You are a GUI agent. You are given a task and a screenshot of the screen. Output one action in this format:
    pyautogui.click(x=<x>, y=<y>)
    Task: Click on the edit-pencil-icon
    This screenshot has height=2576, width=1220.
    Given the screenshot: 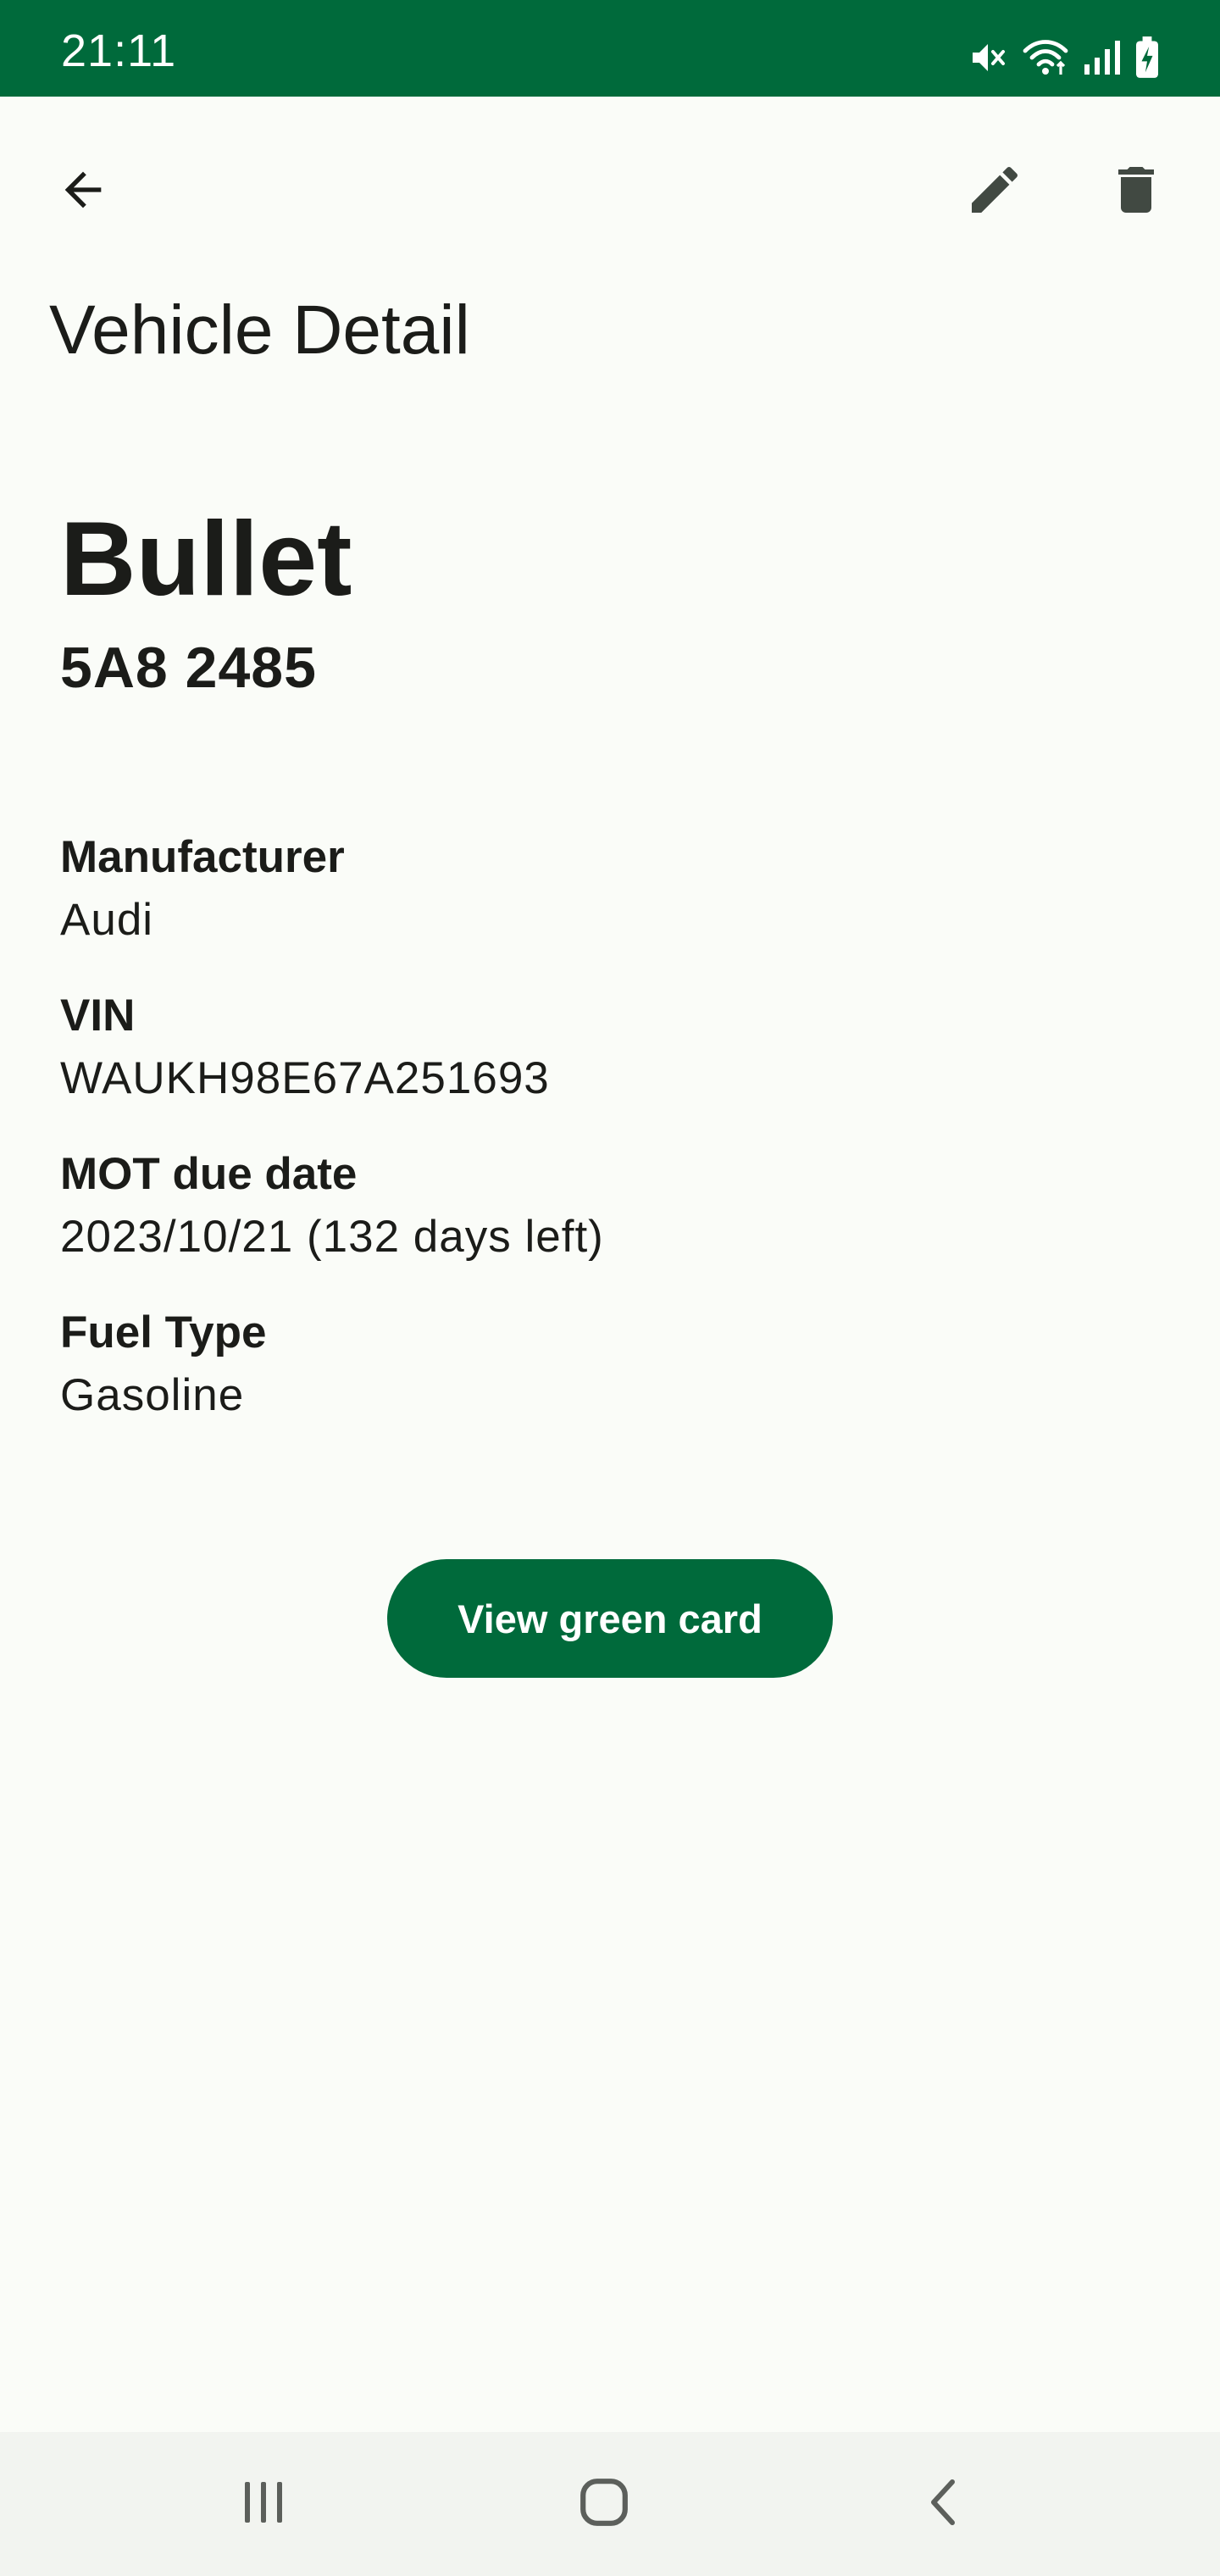 What is the action you would take?
    pyautogui.click(x=994, y=192)
    